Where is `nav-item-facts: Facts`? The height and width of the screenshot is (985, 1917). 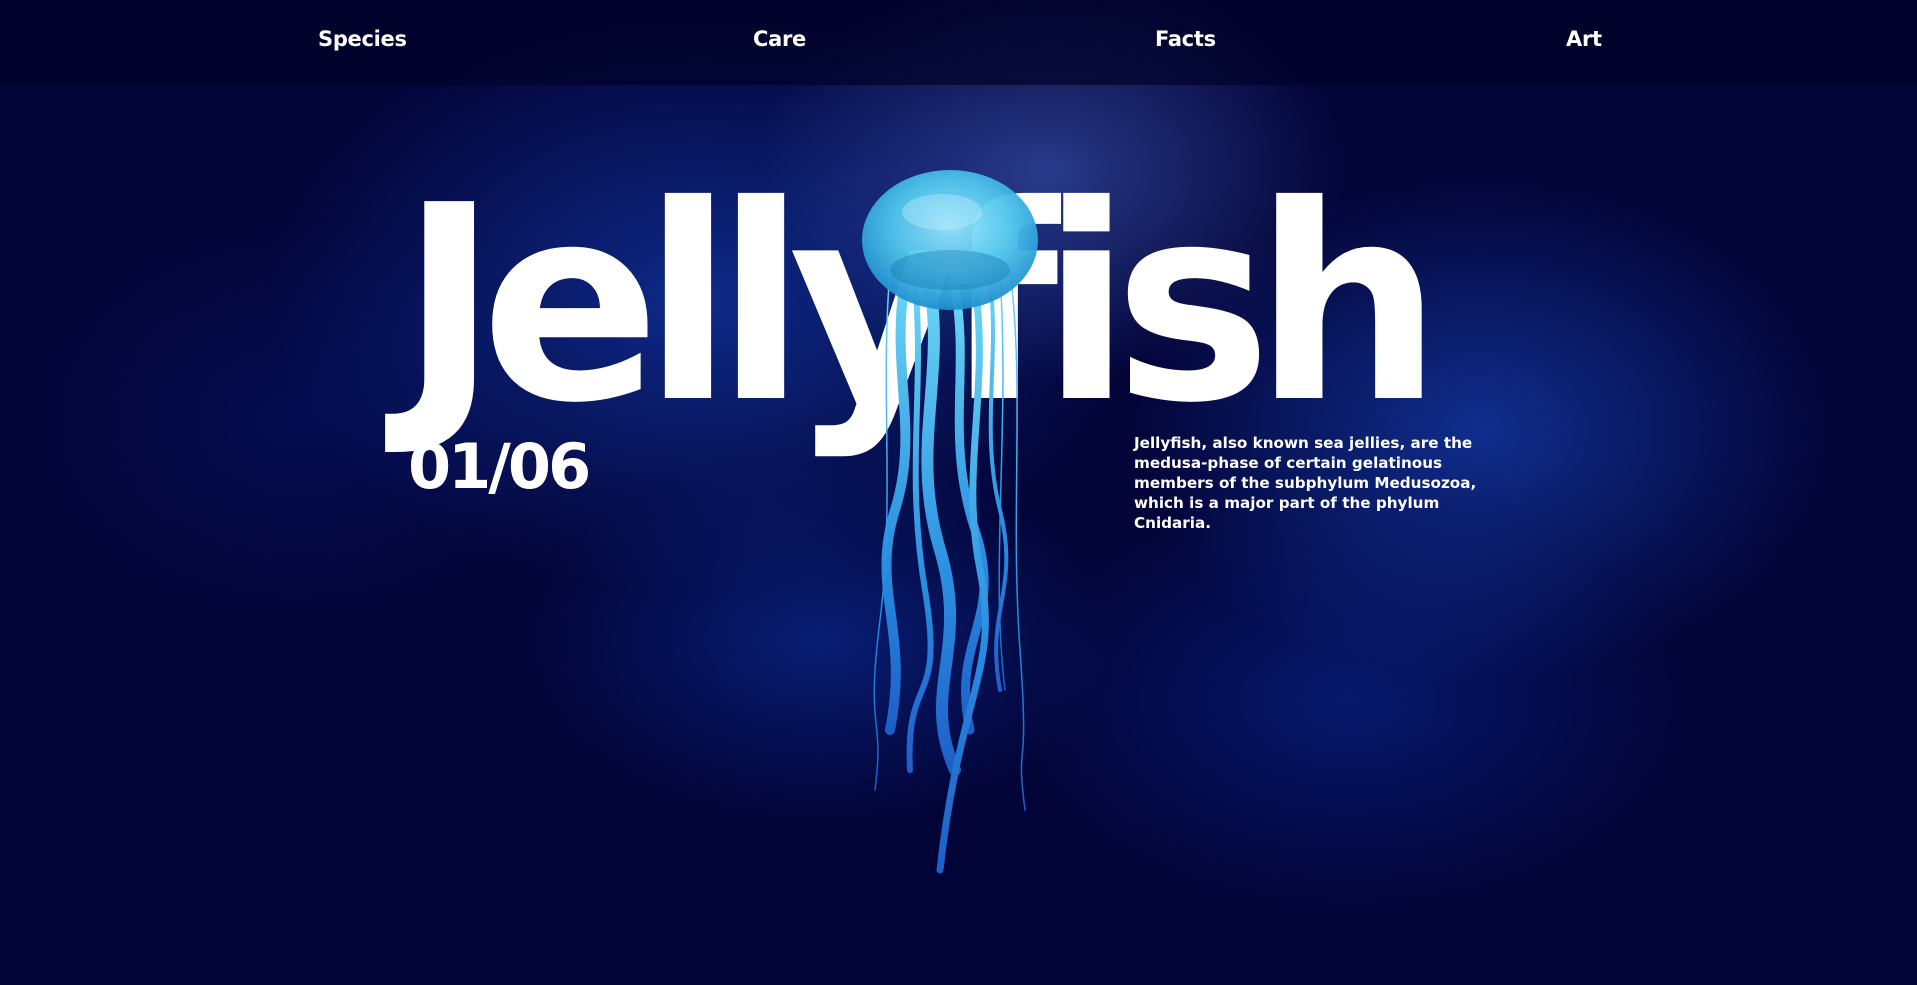
nav-item-facts: Facts is located at coordinates (1185, 39).